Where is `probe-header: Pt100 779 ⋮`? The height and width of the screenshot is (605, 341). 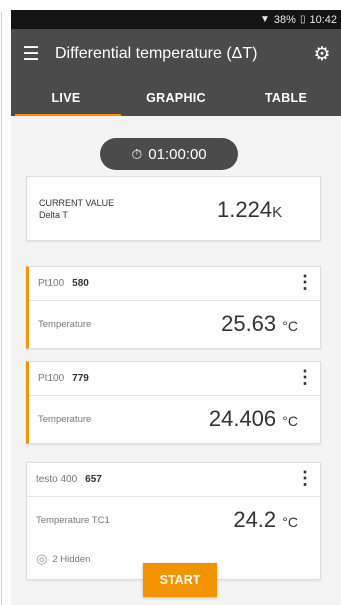
probe-header: Pt100 779 ⋮ is located at coordinates (174, 379).